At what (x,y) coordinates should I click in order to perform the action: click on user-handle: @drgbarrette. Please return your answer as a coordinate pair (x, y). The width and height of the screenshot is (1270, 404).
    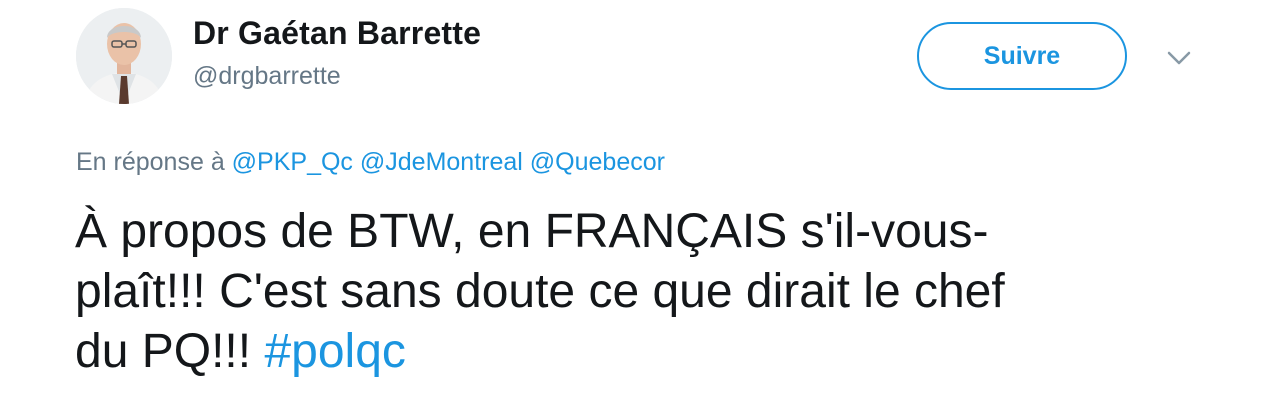
    Looking at the image, I should click on (267, 76).